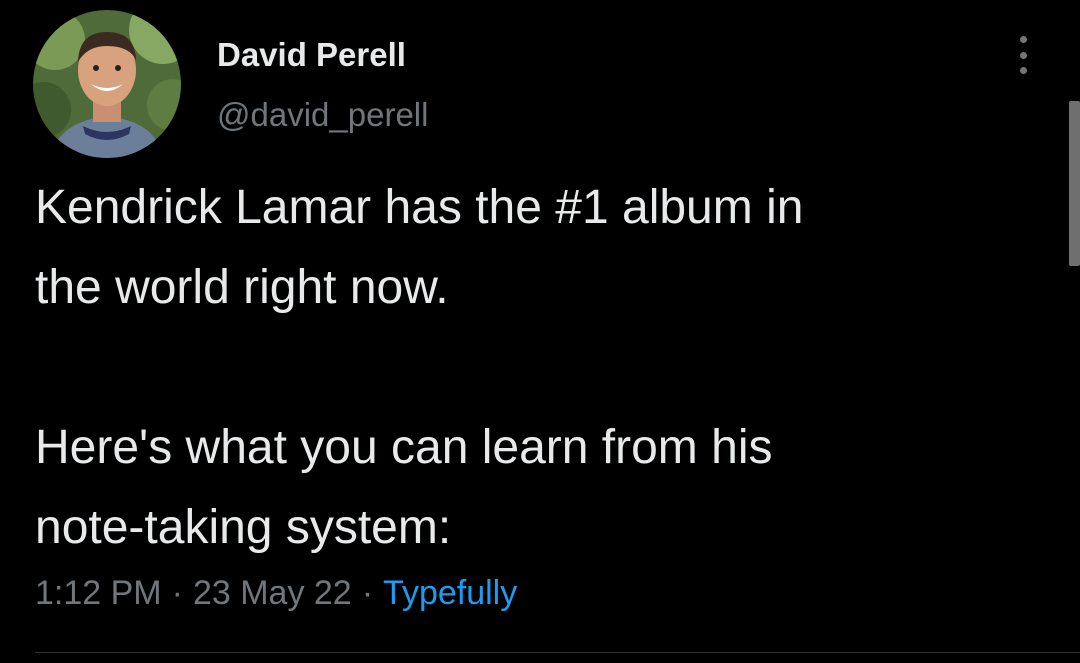 Image resolution: width=1080 pixels, height=663 pixels. I want to click on author-handle: @david_perell, so click(322, 115).